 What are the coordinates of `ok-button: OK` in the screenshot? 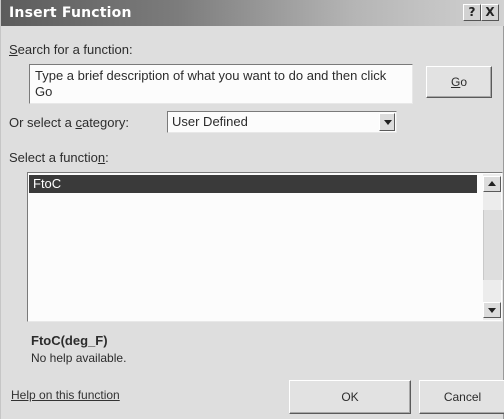 It's located at (350, 397).